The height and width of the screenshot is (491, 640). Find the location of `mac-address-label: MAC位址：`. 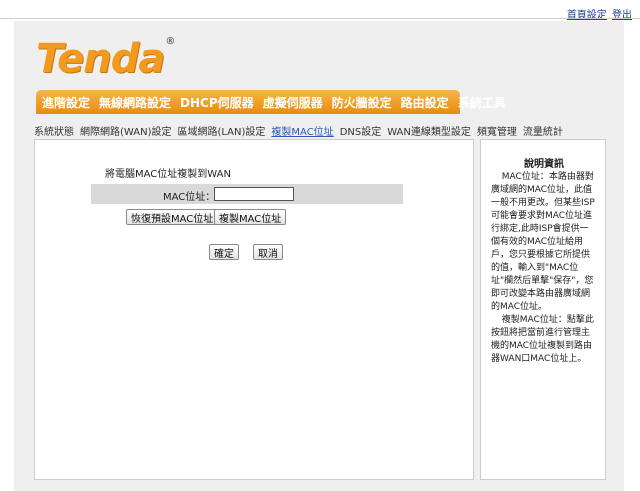

mac-address-label: MAC位址： is located at coordinates (189, 197).